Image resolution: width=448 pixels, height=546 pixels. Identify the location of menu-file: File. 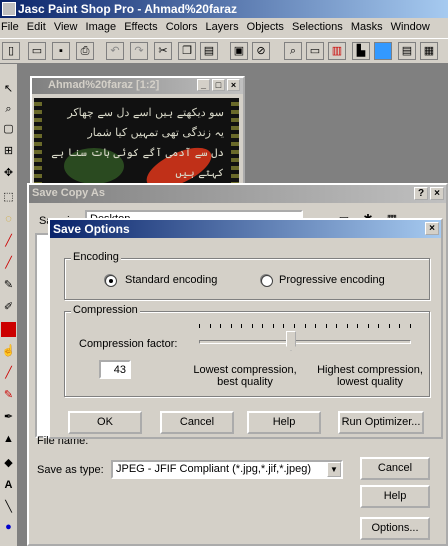
(12, 25).